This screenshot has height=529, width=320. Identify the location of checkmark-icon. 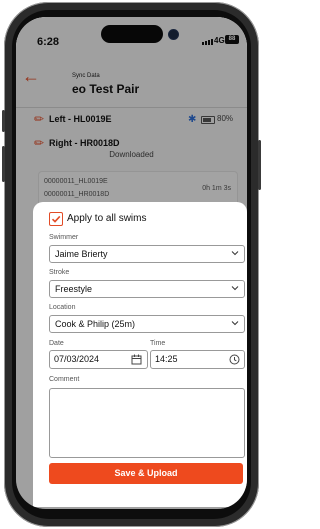
(56, 219).